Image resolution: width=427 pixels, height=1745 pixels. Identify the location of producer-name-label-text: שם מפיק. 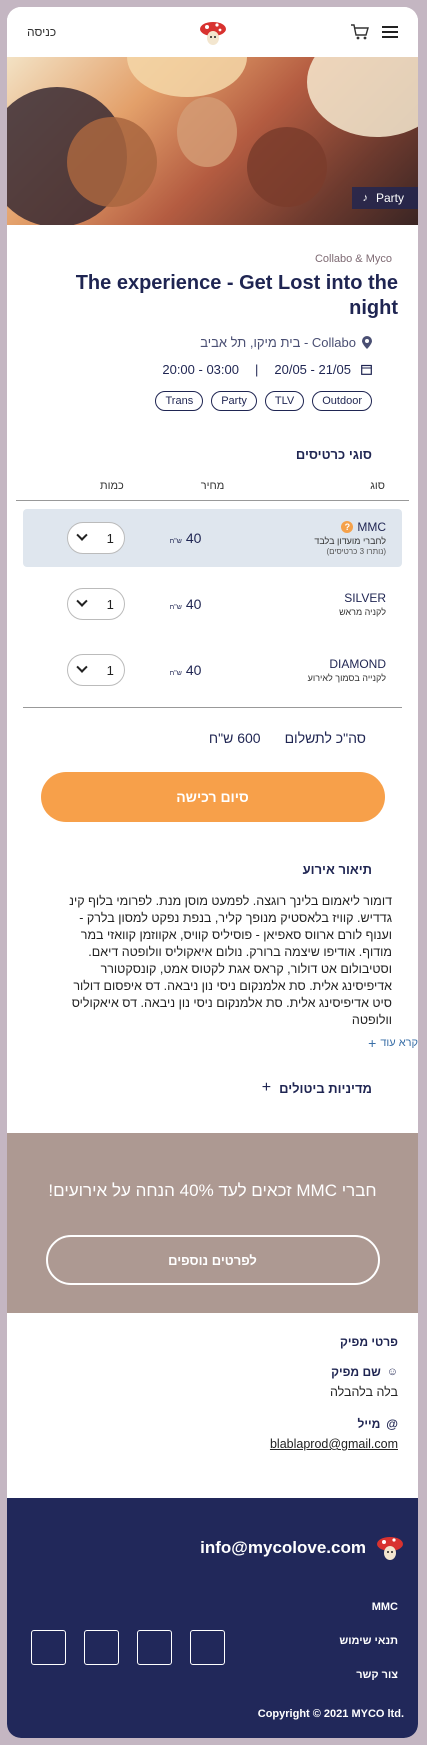
(356, 1372).